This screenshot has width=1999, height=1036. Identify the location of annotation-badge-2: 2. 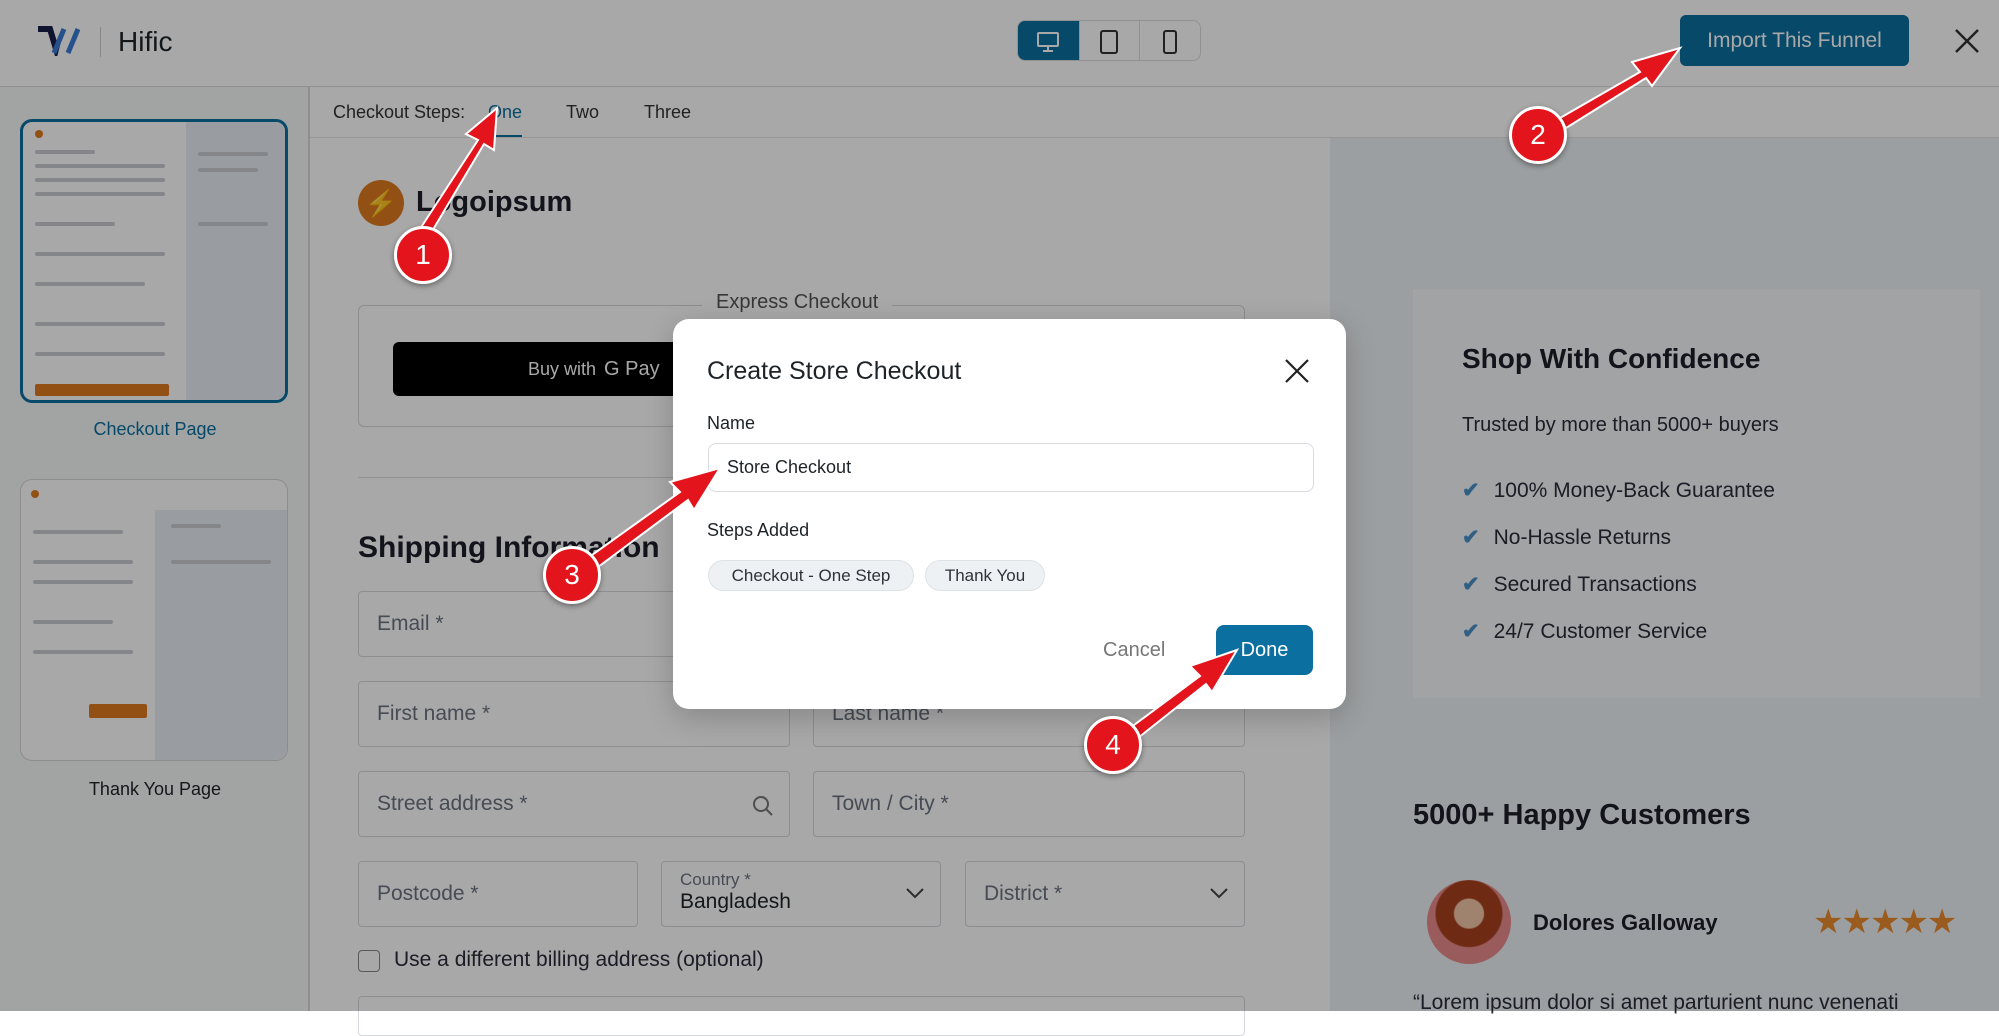
(1538, 135).